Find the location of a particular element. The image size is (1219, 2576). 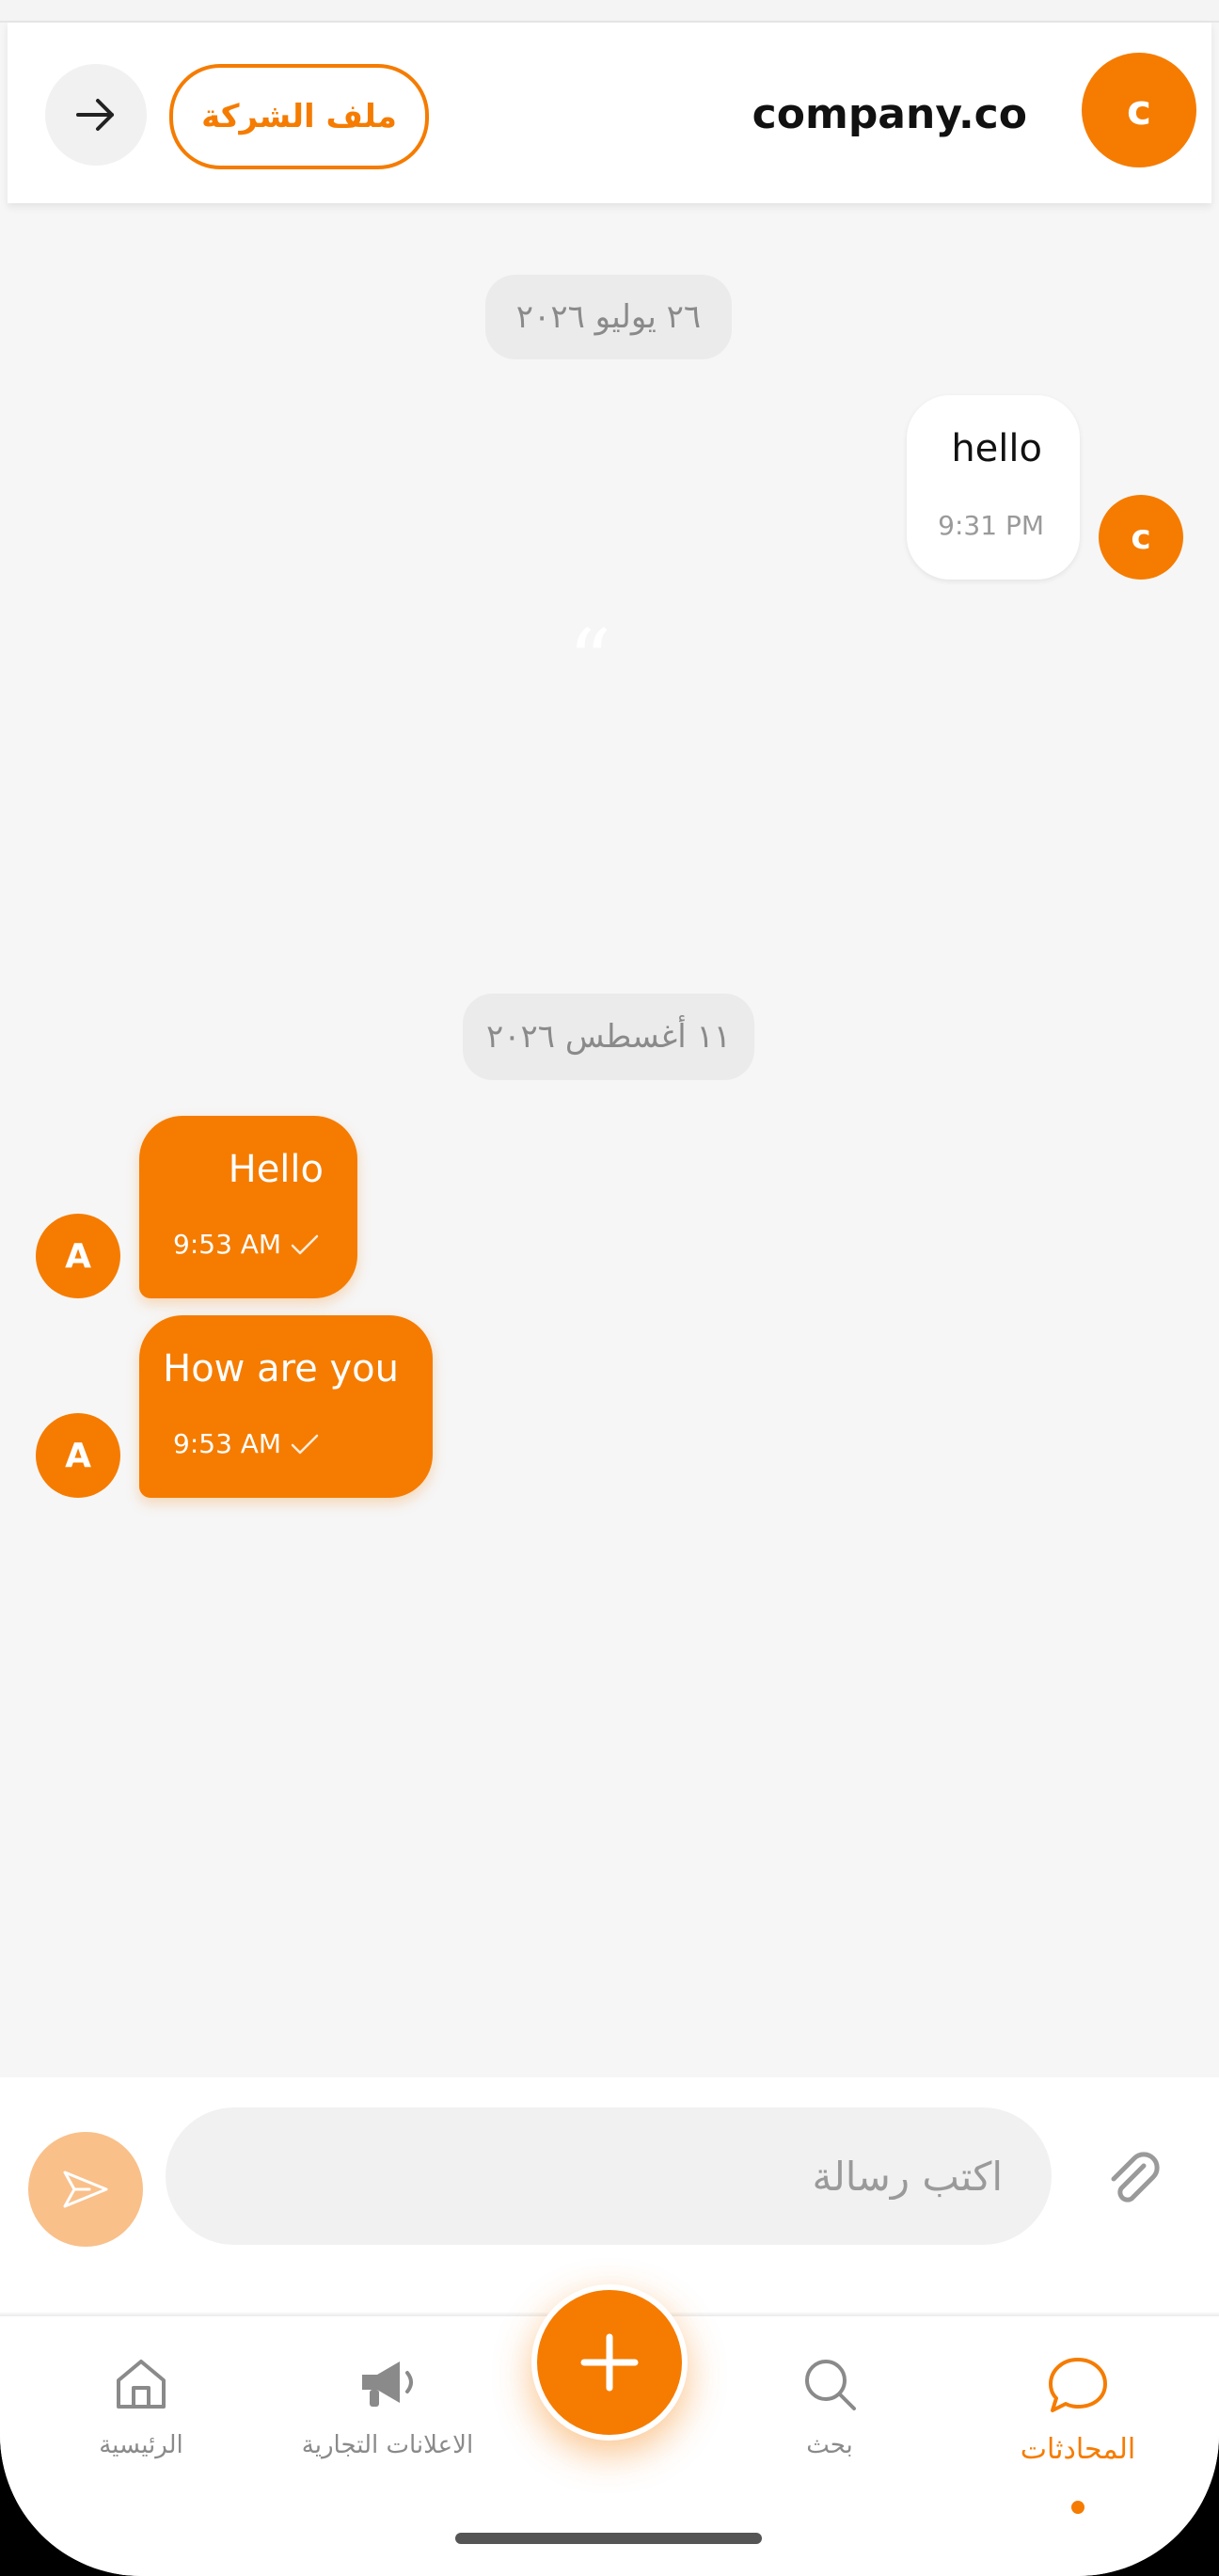

send-icon is located at coordinates (85, 2189).